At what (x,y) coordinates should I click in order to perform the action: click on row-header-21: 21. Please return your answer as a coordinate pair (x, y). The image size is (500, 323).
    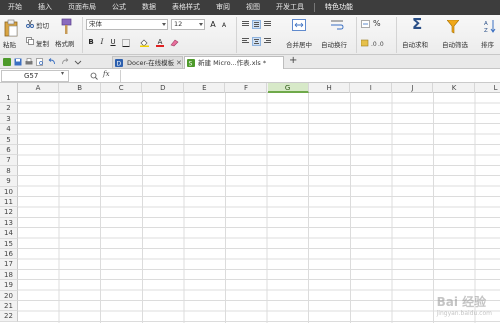
    Looking at the image, I should click on (9, 306).